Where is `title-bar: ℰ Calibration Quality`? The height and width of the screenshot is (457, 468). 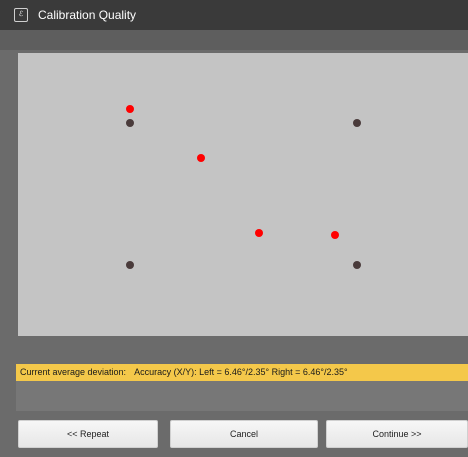 title-bar: ℰ Calibration Quality is located at coordinates (234, 15).